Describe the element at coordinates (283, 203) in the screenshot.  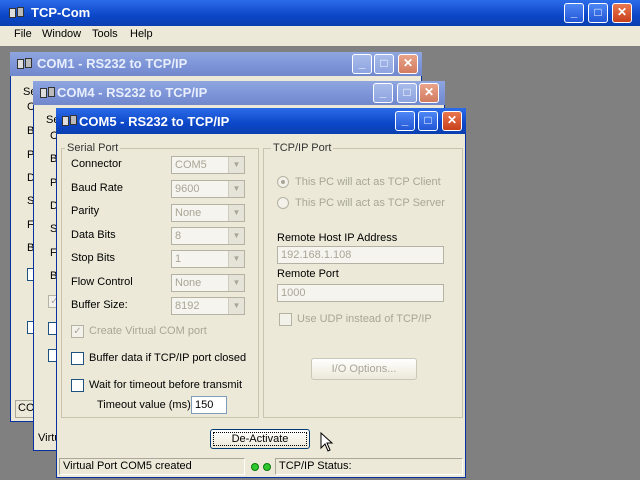
I see `tcp-server-radio` at that location.